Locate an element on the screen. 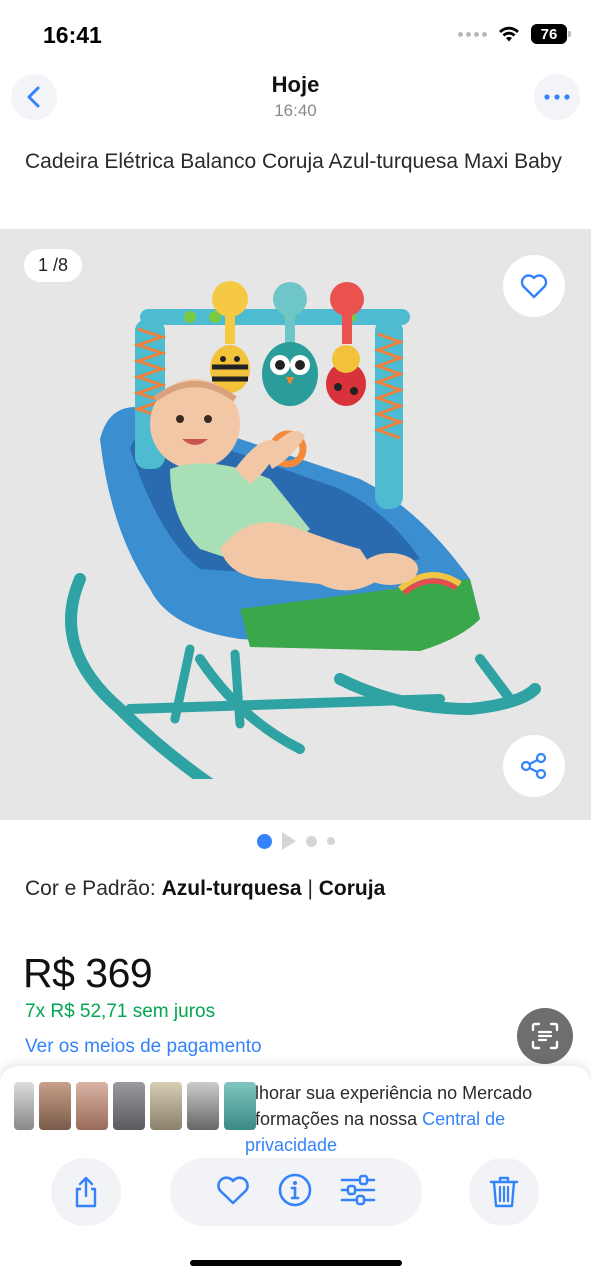 Image resolution: width=591 pixels, height=1280 pixels. status-time: 16:41 is located at coordinates (72, 35).